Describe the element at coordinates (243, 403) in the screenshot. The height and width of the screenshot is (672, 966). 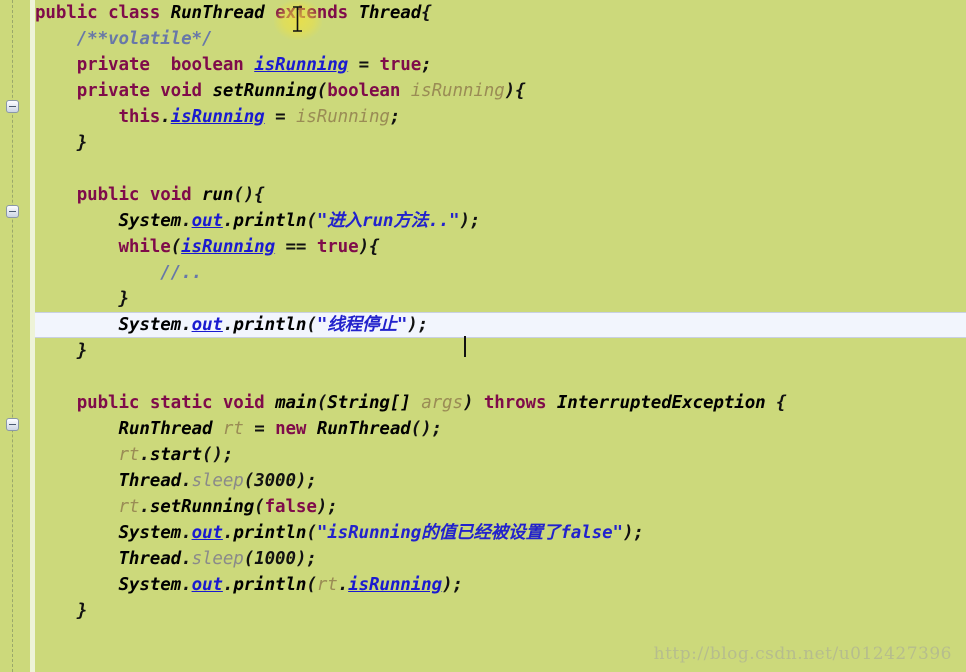
I see `keyword-void: void` at that location.